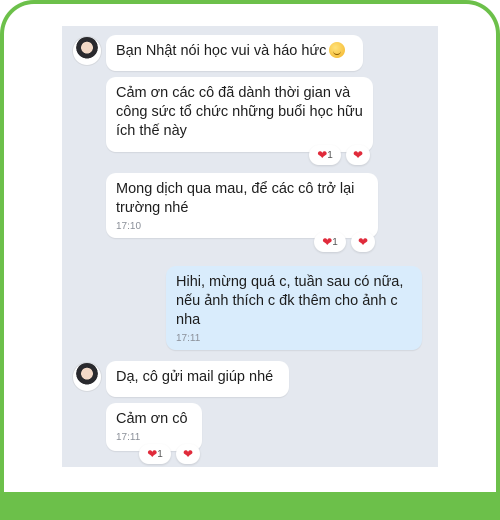  I want to click on message-bubble: Dạ, cô gửi mail giúp nhé, so click(197, 379).